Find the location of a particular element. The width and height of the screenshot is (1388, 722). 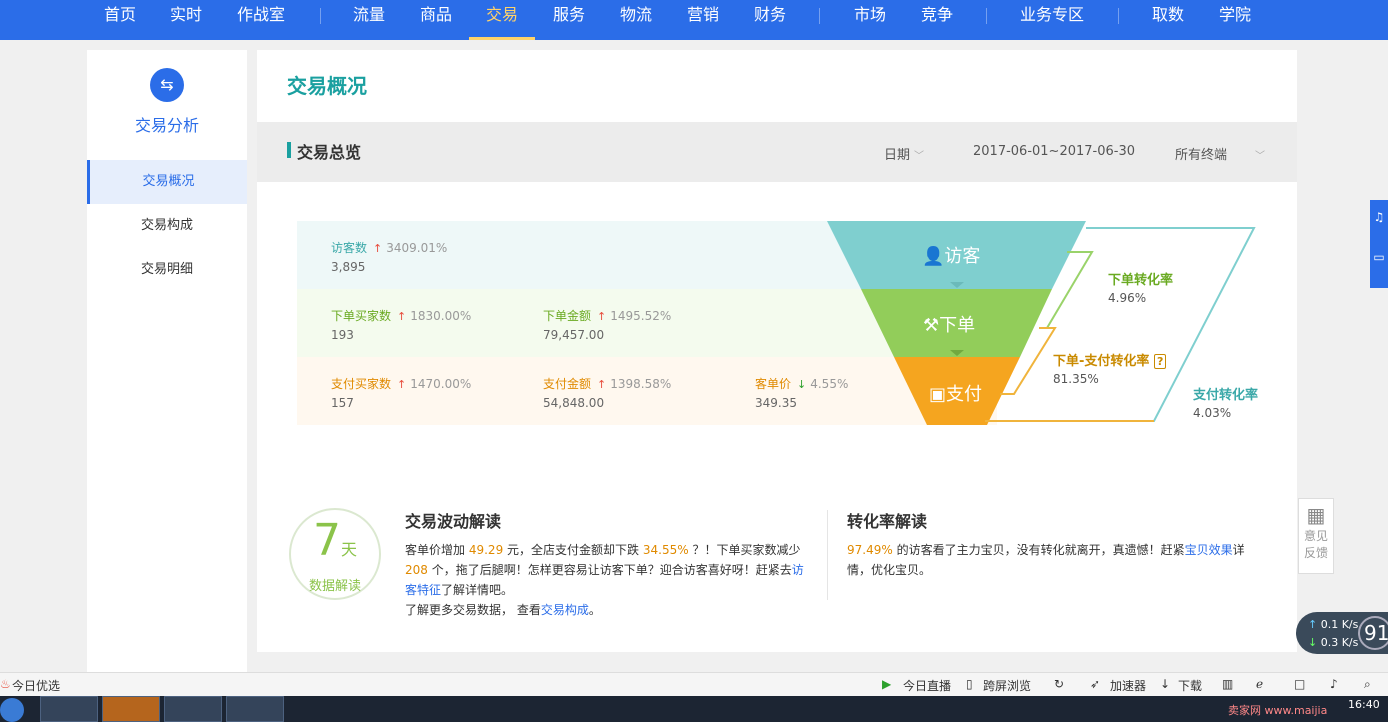

nav-item-traffic: 流量 is located at coordinates (369, 20).